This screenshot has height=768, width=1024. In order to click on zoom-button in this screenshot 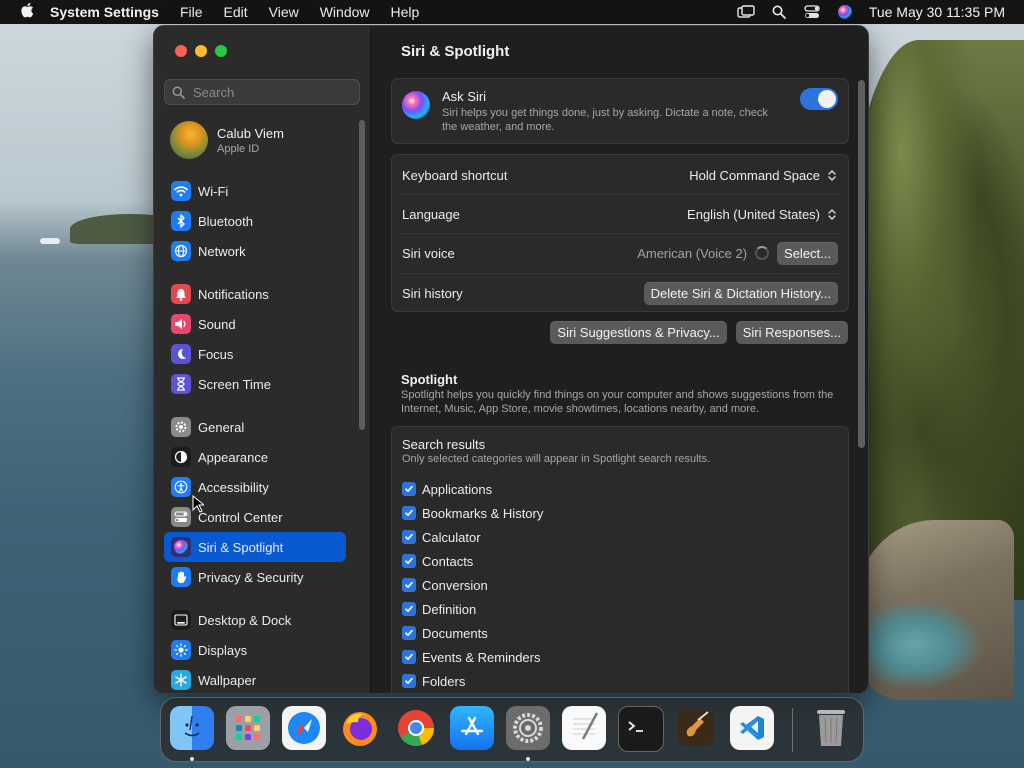, I will do `click(221, 51)`.